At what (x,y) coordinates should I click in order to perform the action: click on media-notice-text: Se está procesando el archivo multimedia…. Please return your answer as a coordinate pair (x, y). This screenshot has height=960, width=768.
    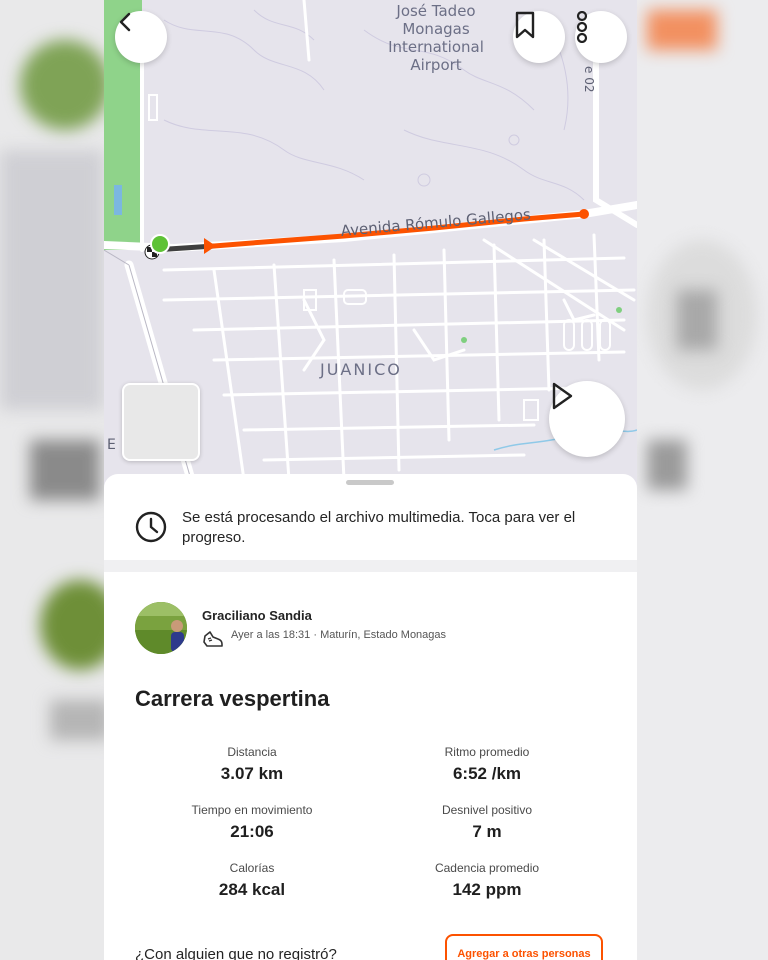
    Looking at the image, I should click on (379, 527).